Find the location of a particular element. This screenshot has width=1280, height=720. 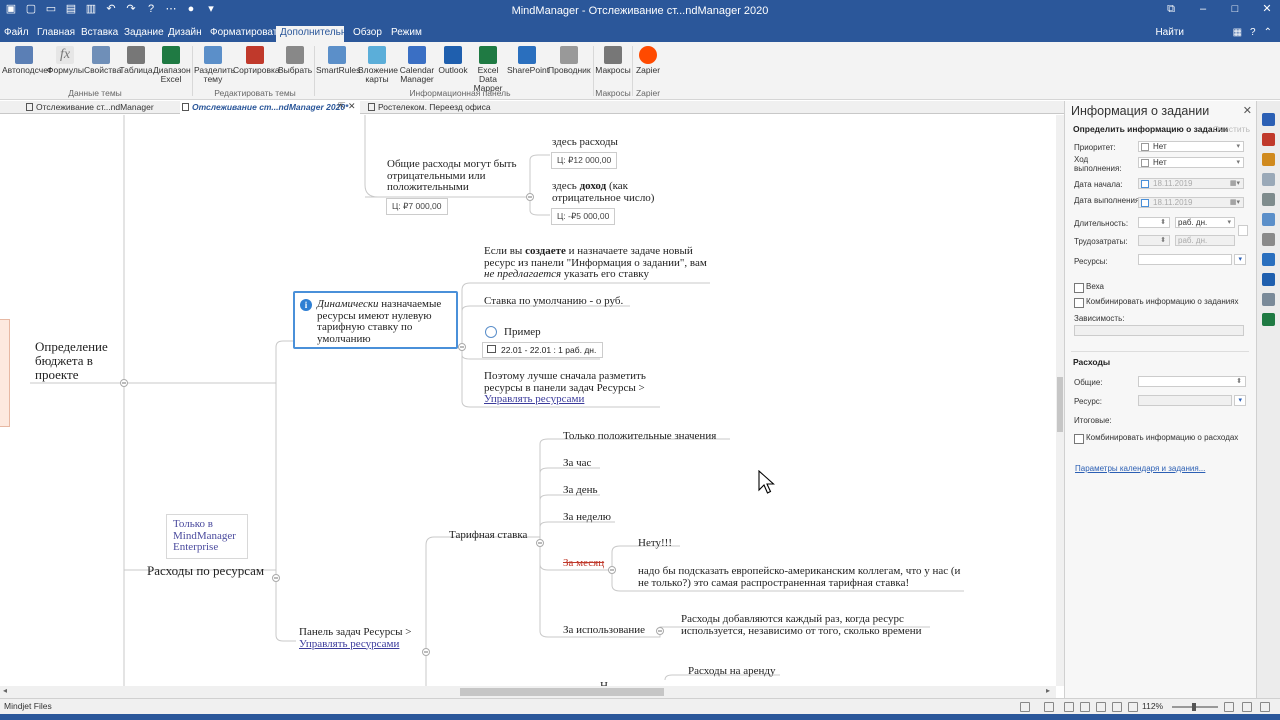

combine-tasks-checkbox: Комбинировать информацию о заданиях is located at coordinates (1156, 302).